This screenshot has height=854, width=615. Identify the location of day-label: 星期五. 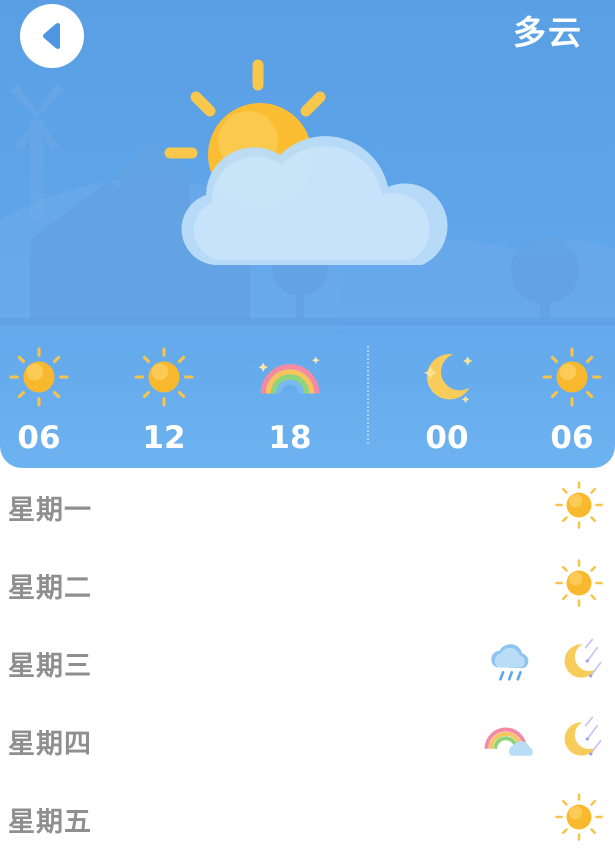
(50, 822).